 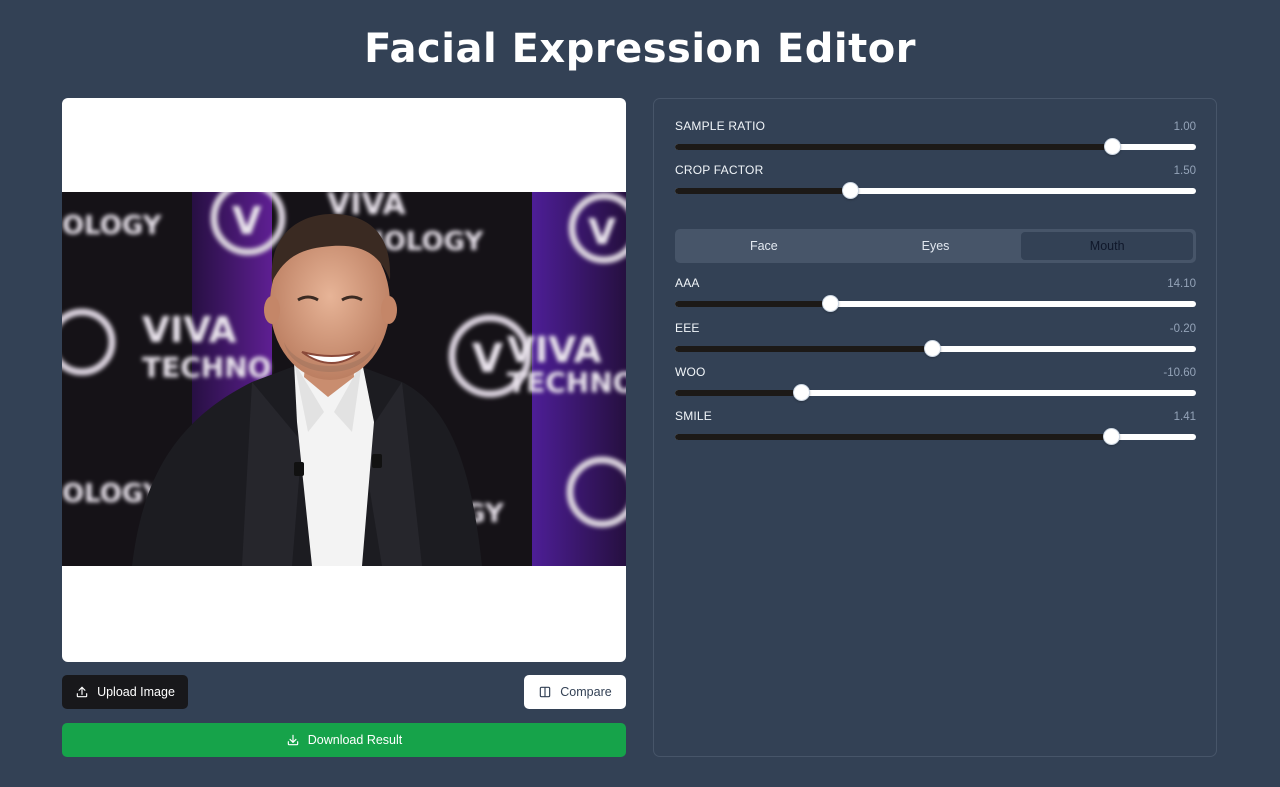 I want to click on slider-value: 1.50, so click(x=1184, y=171).